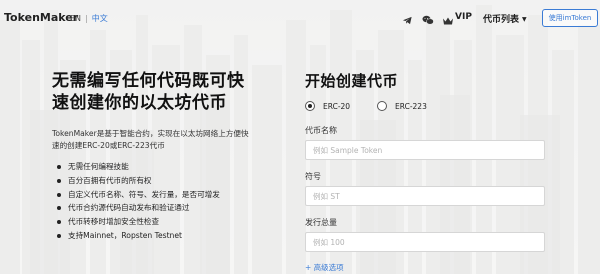 The width and height of the screenshot is (600, 274). What do you see at coordinates (570, 18) in the screenshot?
I see `use-imtoken-button: 使用imToken` at bounding box center [570, 18].